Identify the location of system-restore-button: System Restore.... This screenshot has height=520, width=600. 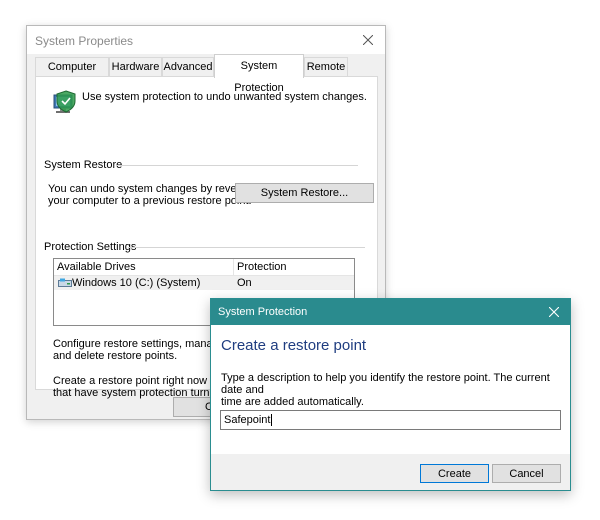
(304, 193).